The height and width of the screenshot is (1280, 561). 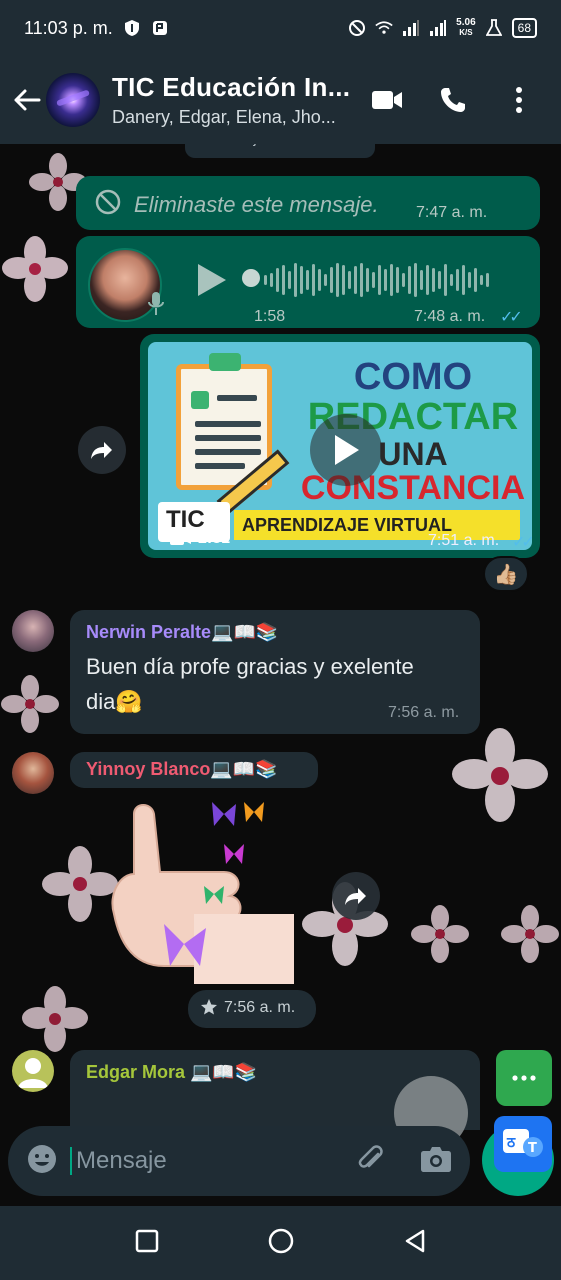 What do you see at coordinates (209, 1009) in the screenshot?
I see `star-icon` at bounding box center [209, 1009].